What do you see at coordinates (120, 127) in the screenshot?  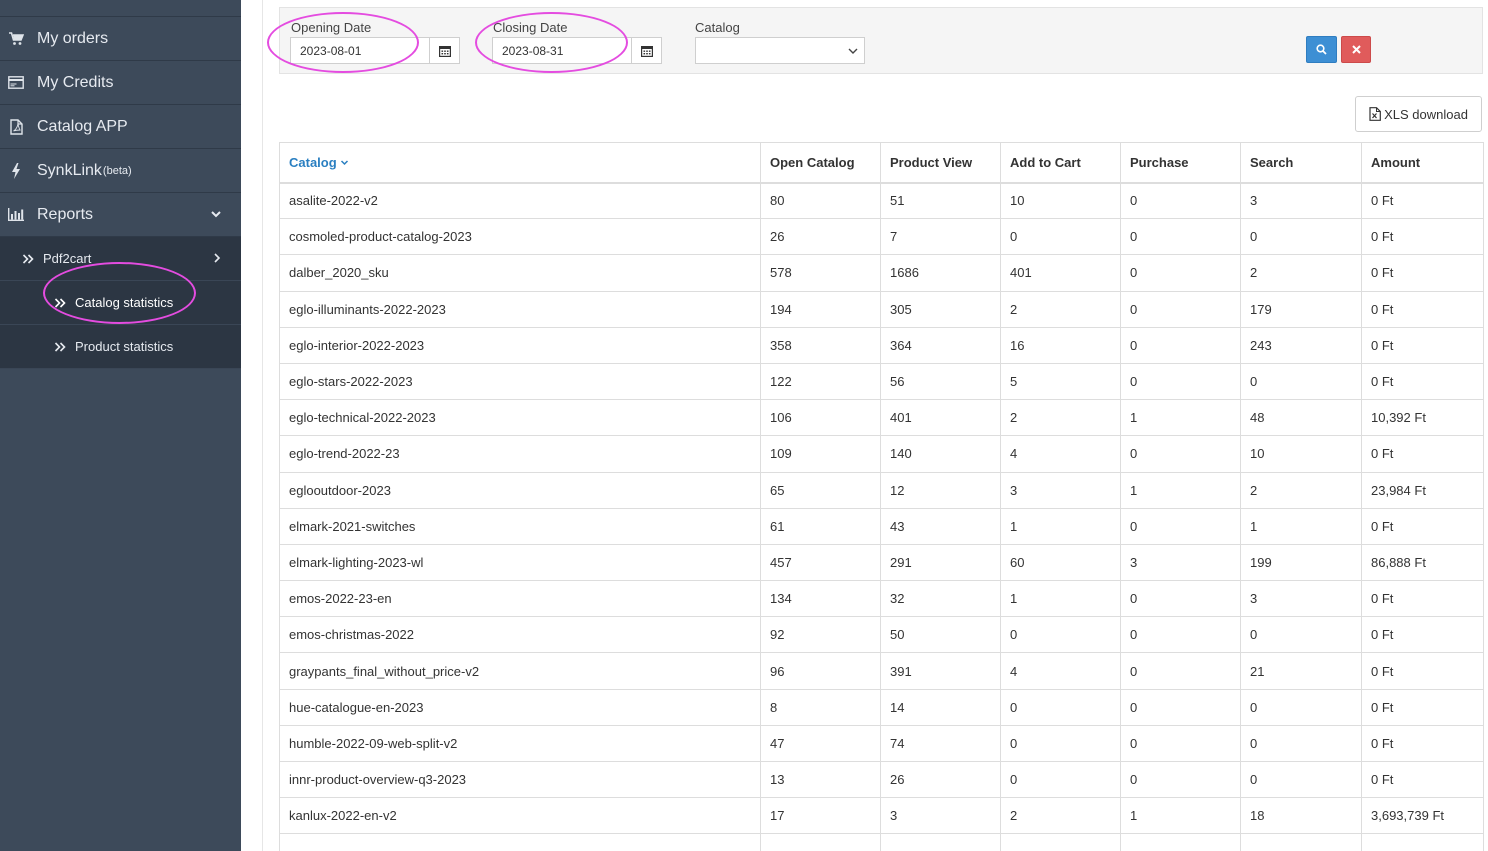 I see `sidebar-item-catalog-app: Catalog APP` at bounding box center [120, 127].